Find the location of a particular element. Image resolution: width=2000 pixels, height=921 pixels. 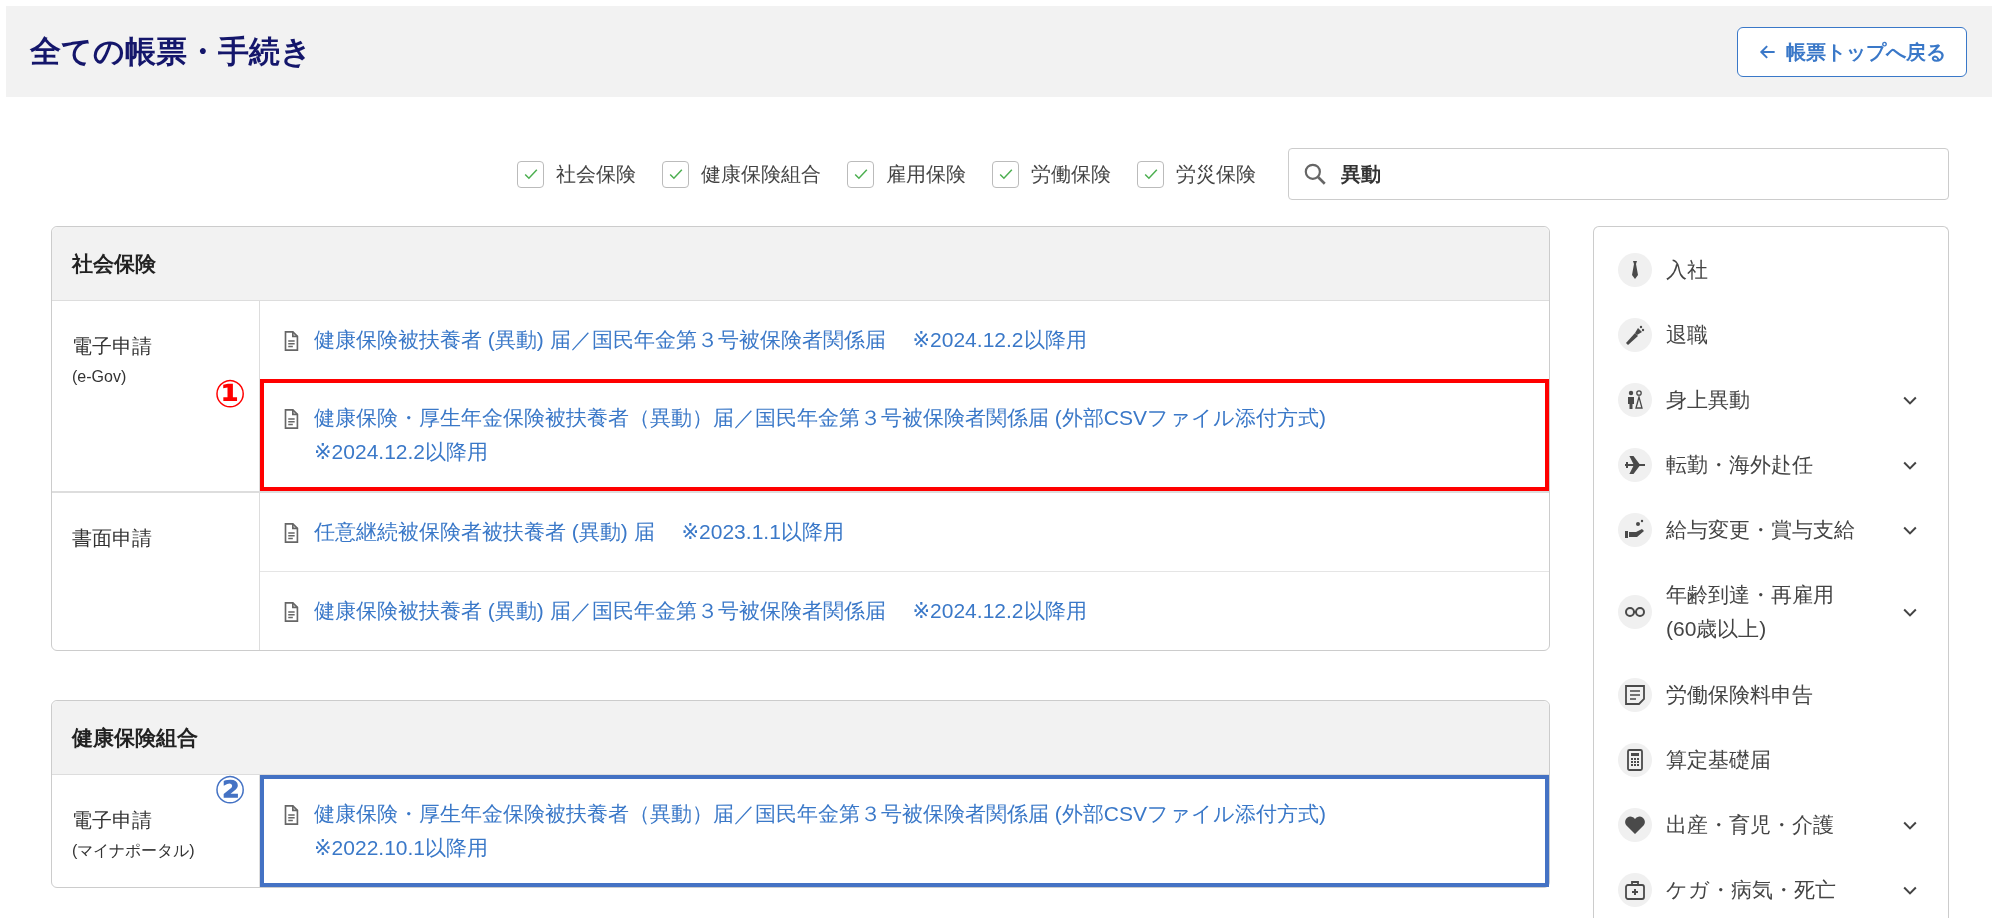

filter-label: 労災保険 is located at coordinates (1216, 174).